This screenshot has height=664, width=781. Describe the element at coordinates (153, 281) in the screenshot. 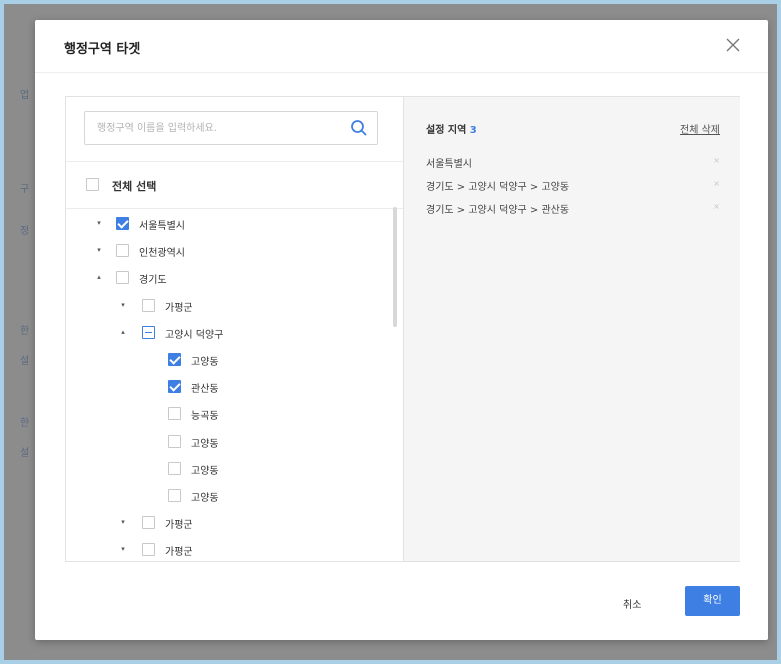

I see `tree-label: 경기도` at that location.